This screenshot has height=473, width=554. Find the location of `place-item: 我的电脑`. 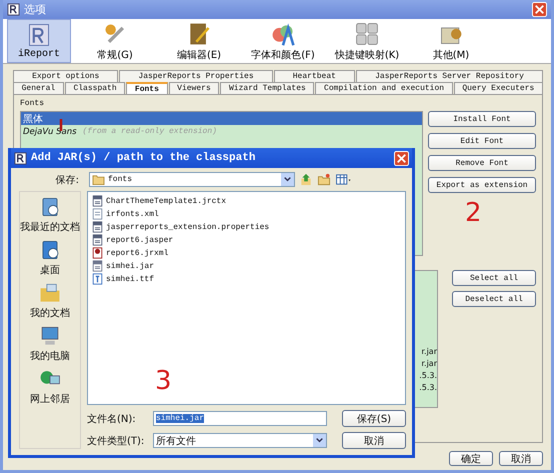

place-item: 我的电脑 is located at coordinates (50, 344).